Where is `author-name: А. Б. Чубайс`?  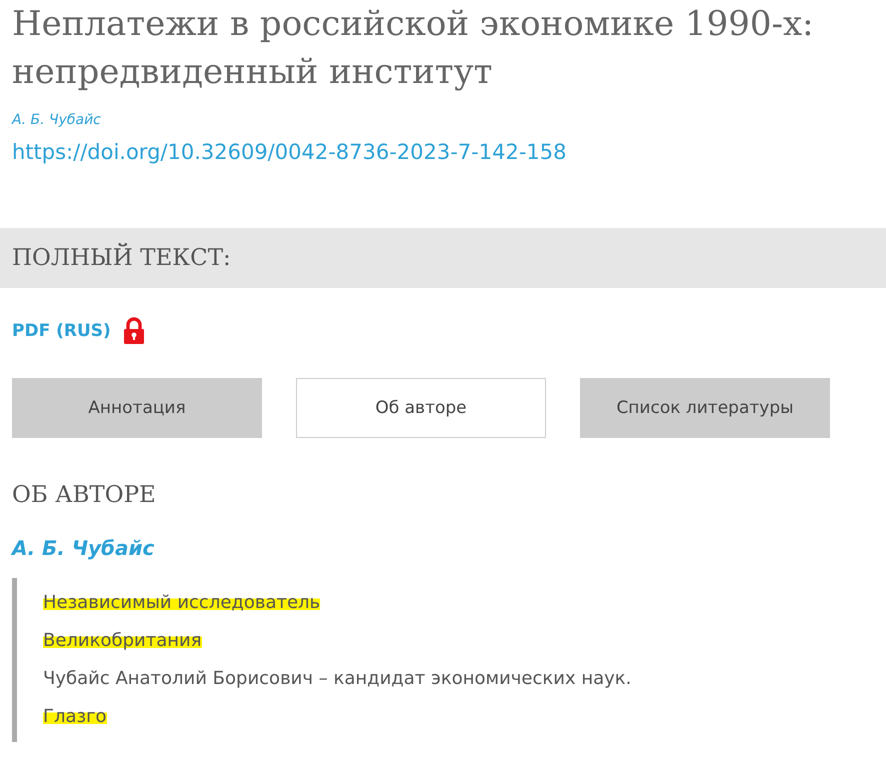 author-name: А. Б. Чубайс is located at coordinates (83, 548).